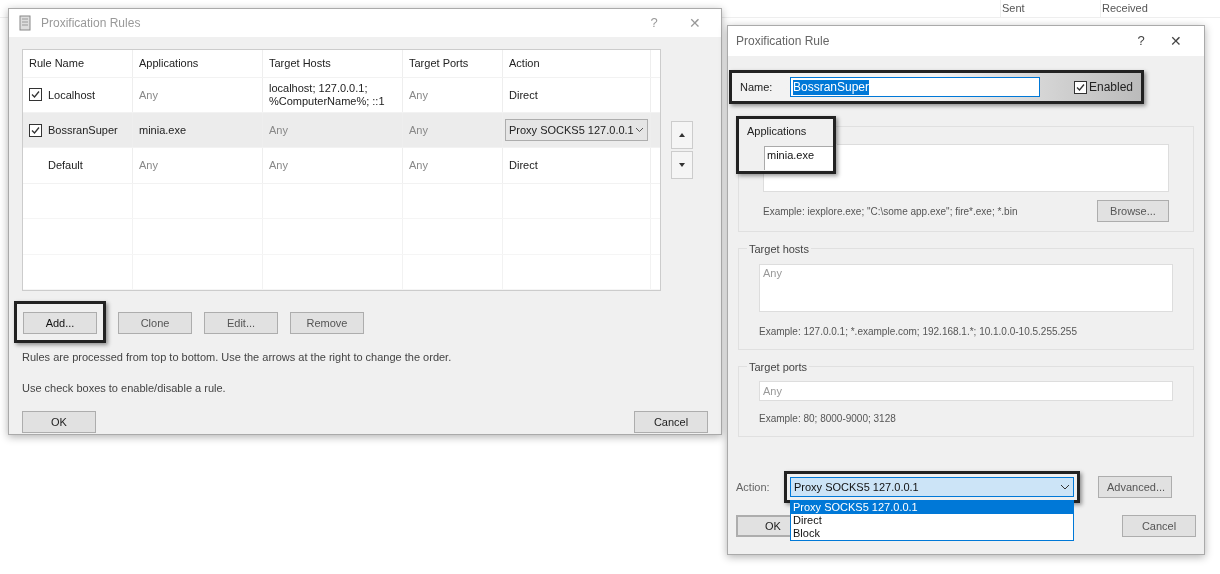 This screenshot has height=574, width=1220. I want to click on help-button: ?, so click(1141, 41).